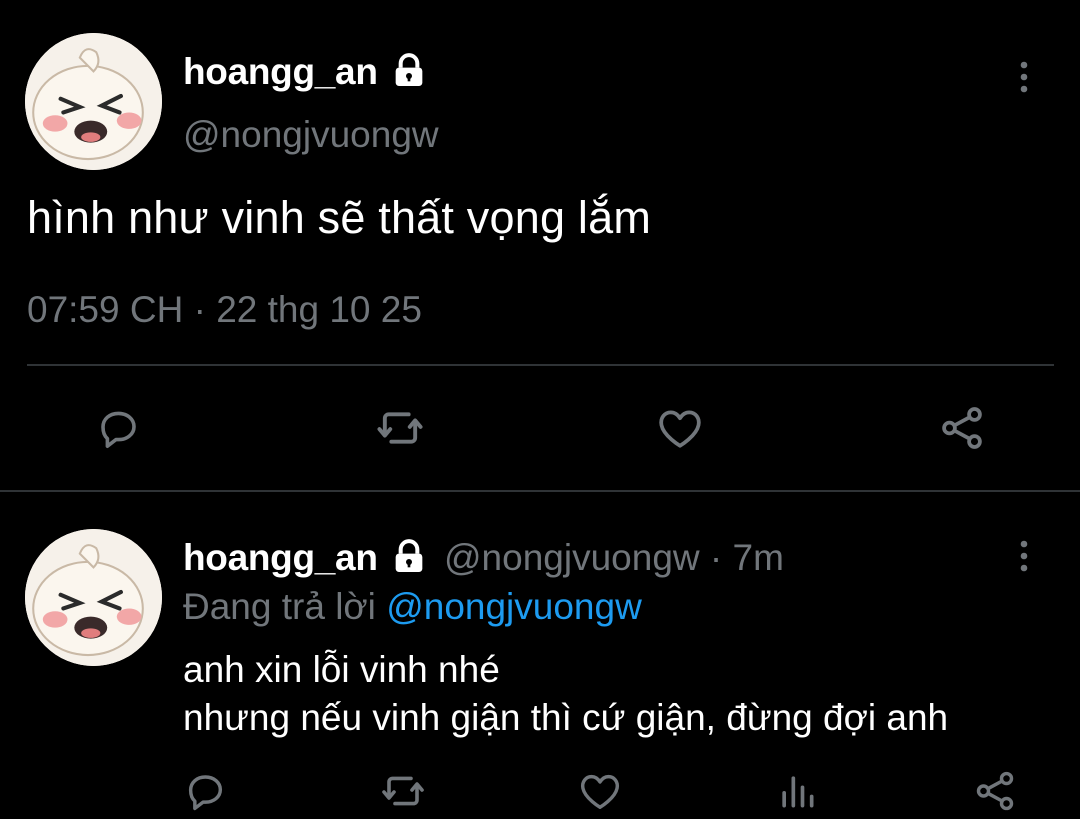 This screenshot has width=1080, height=819. I want to click on views-icon, so click(798, 792).